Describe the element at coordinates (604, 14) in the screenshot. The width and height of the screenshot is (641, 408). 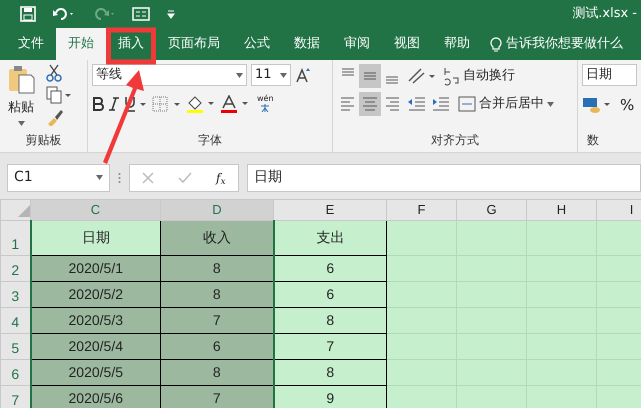
I see `window-title: 测试.xlsx -` at that location.